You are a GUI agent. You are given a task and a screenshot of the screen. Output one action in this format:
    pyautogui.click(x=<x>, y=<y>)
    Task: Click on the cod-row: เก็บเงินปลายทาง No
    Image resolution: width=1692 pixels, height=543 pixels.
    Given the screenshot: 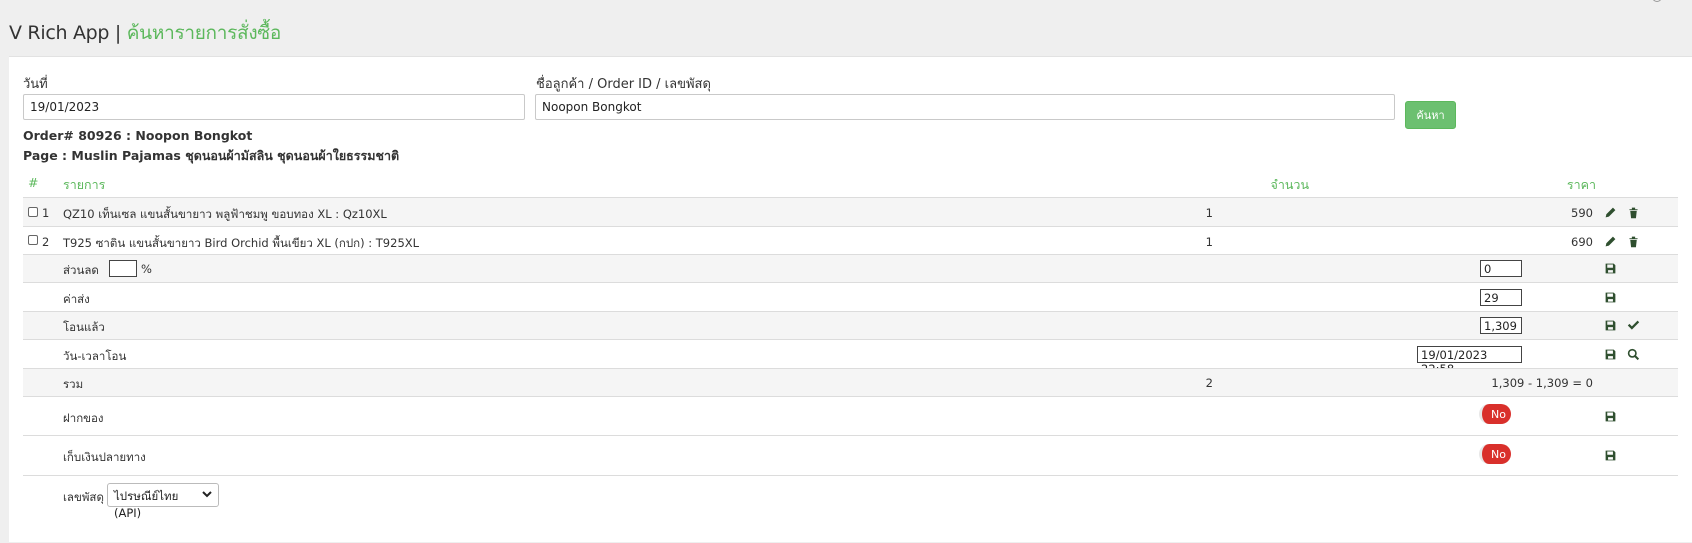 What is the action you would take?
    pyautogui.click(x=850, y=455)
    